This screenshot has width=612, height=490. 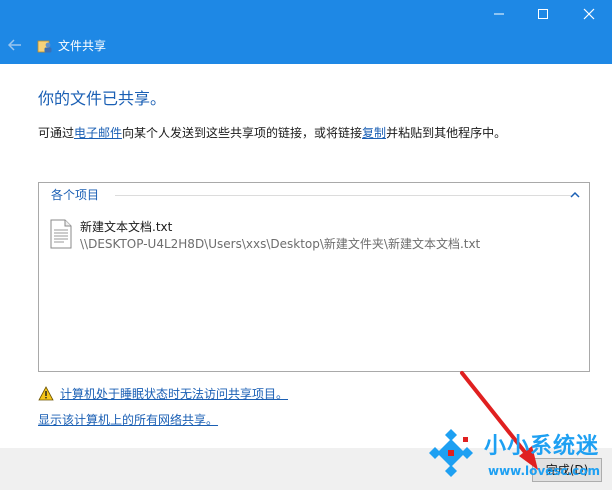 What do you see at coordinates (128, 420) in the screenshot?
I see `show-network-shares-link: 显示该计算机上的所有网络共享。` at bounding box center [128, 420].